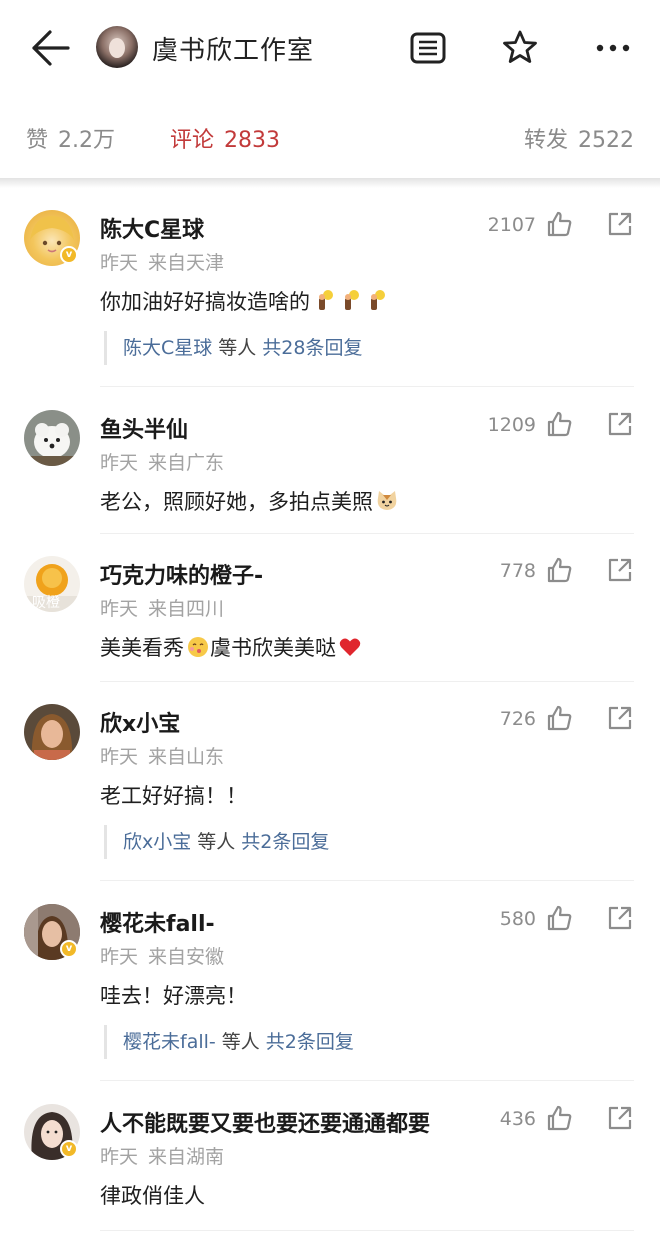 Image resolution: width=660 pixels, height=1244 pixels. I want to click on like-count: 726, so click(517, 719).